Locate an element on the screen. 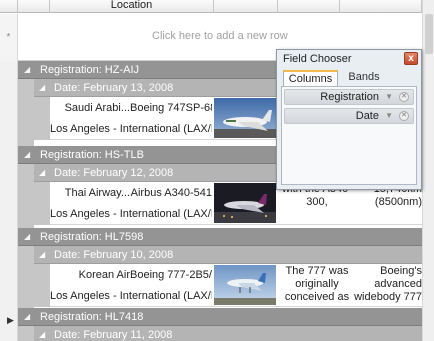 This screenshot has height=341, width=434. field-chooser-list: Registration ▼ ✕ Date ▼ ✕ is located at coordinates (349, 135).